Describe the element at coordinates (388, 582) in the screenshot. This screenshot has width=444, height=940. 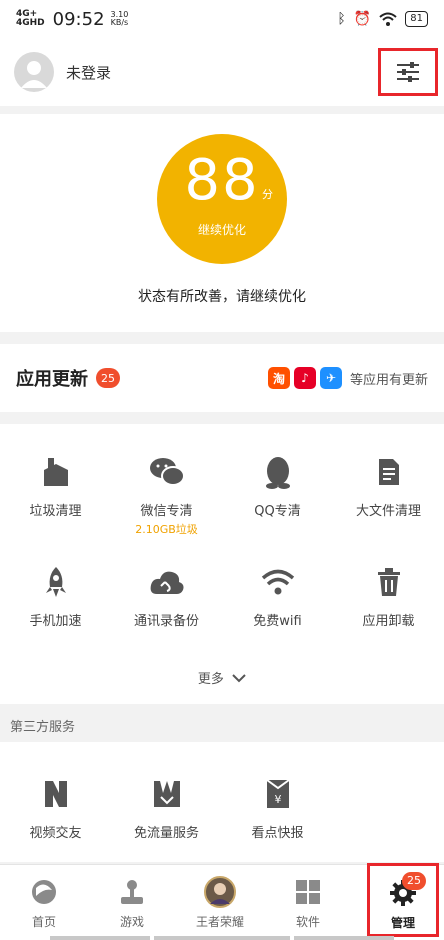
I see `trash-icon` at that location.